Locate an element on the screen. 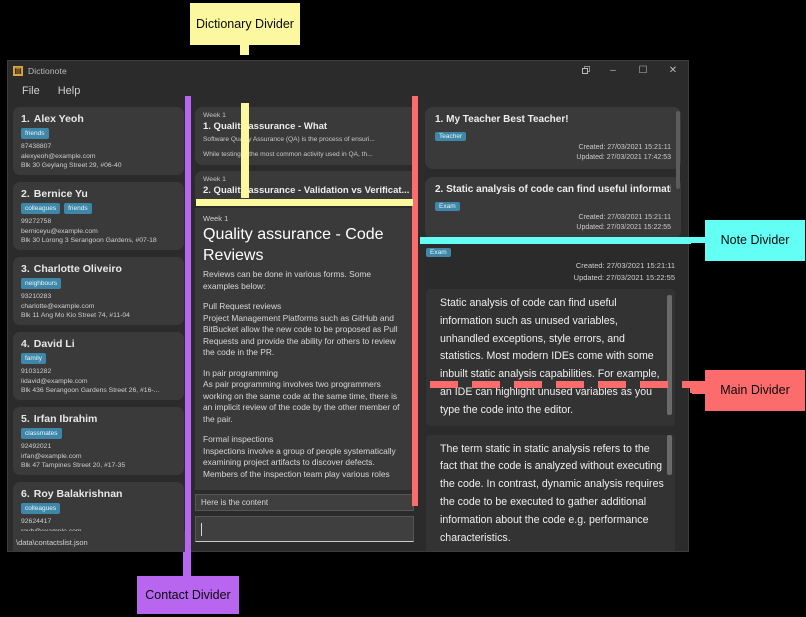 The image size is (806, 617). note-divider-highlight is located at coordinates (555, 240).